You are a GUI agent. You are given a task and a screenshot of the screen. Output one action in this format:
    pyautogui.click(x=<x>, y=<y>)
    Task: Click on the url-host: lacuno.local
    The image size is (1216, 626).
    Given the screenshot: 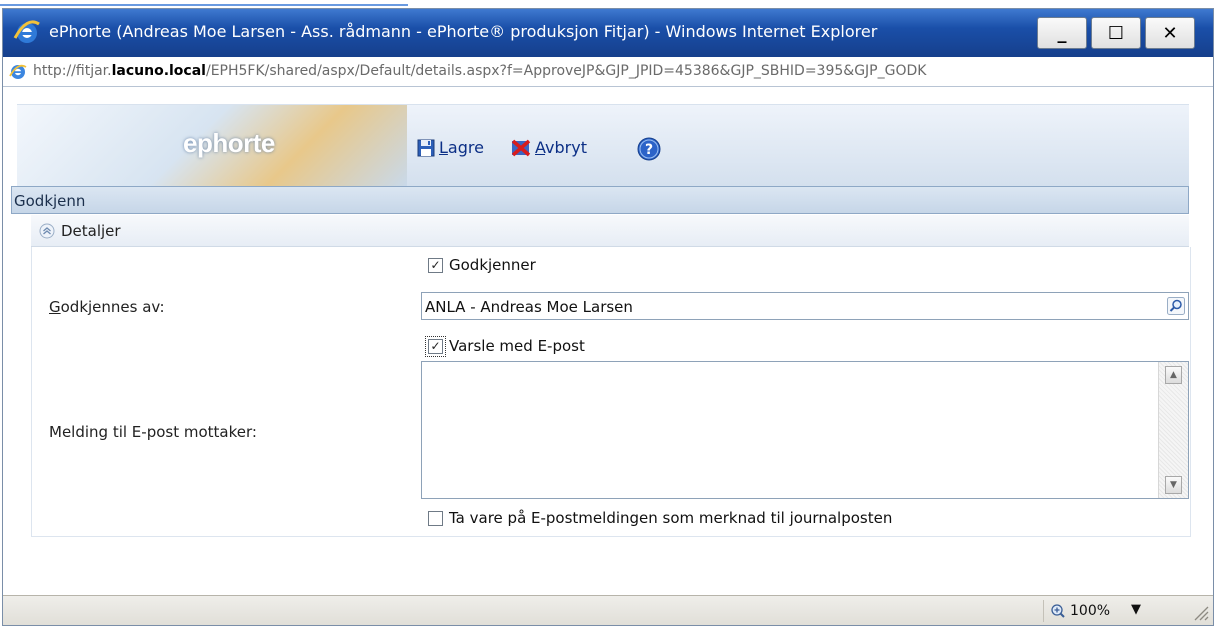 What is the action you would take?
    pyautogui.click(x=158, y=71)
    